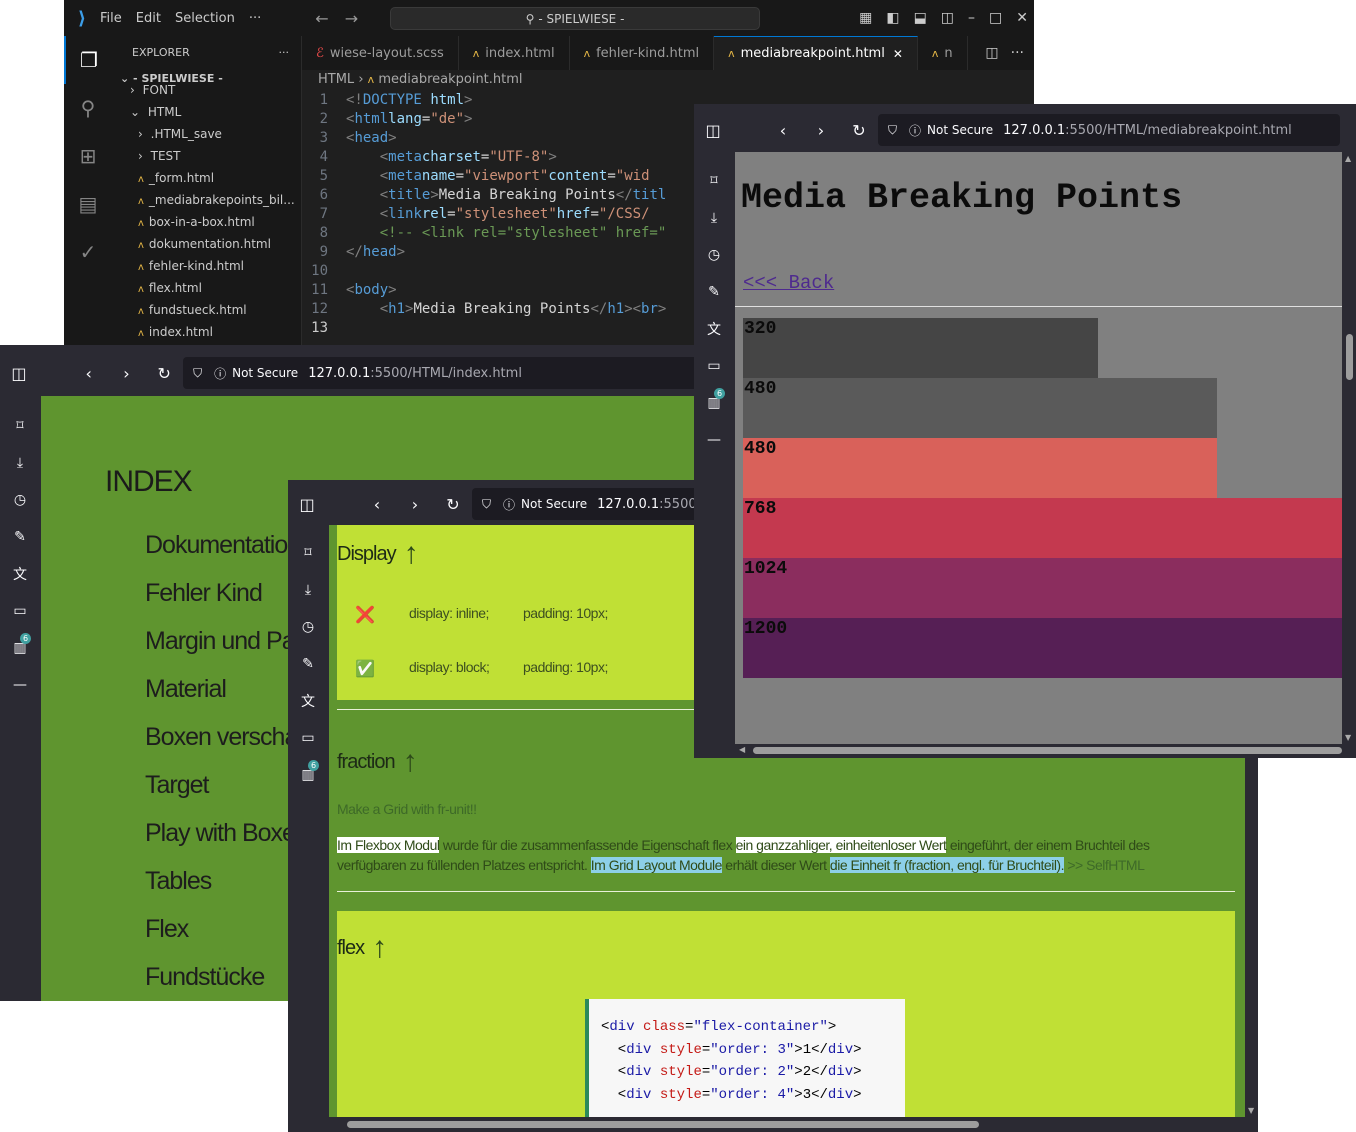 This screenshot has width=1356, height=1132. Describe the element at coordinates (206, 178) in the screenshot. I see `tree-item: ʌ _form.html` at that location.